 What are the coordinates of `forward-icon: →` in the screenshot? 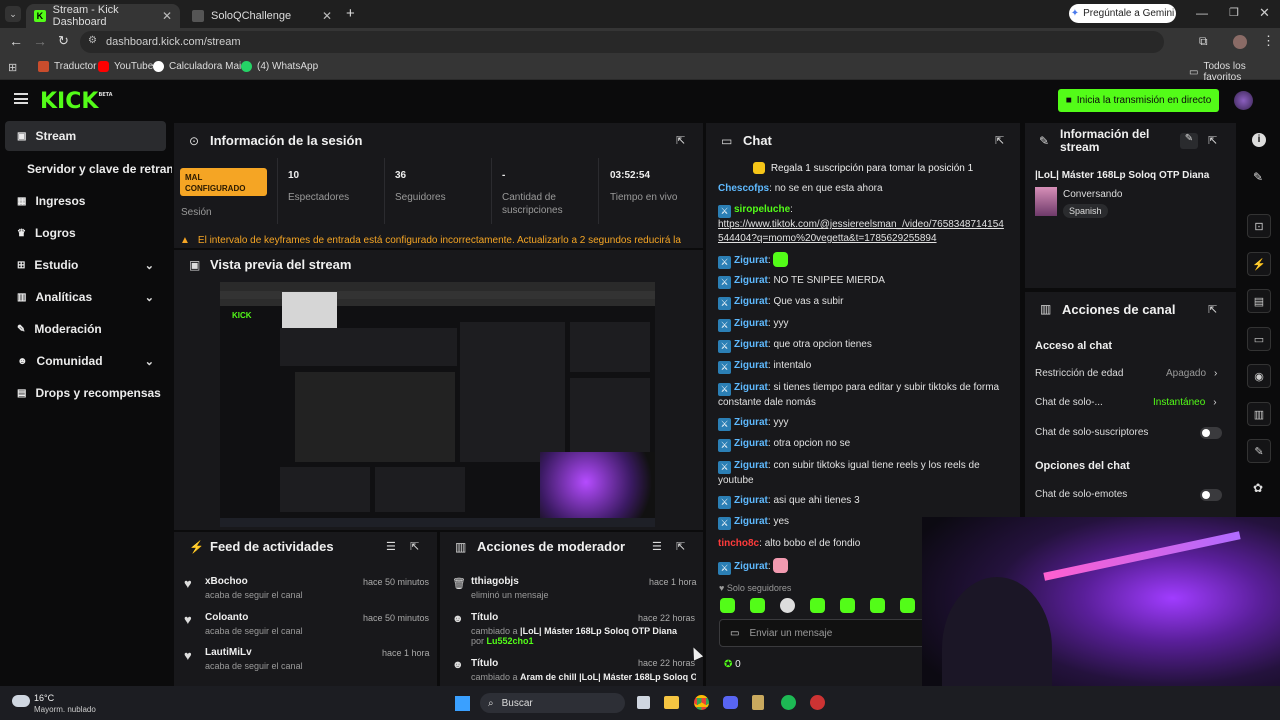 It's located at (40, 41).